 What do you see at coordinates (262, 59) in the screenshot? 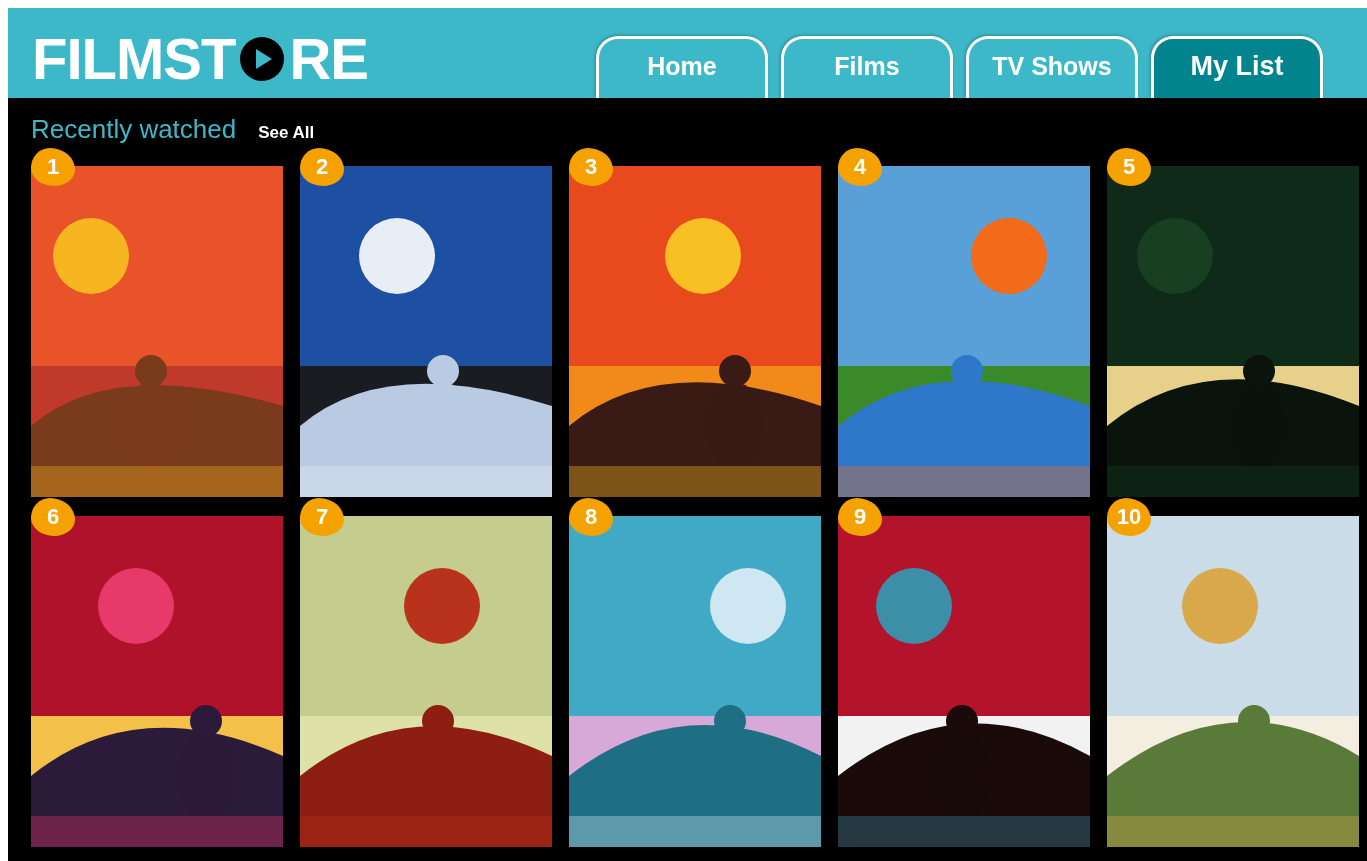
I see `play-icon` at bounding box center [262, 59].